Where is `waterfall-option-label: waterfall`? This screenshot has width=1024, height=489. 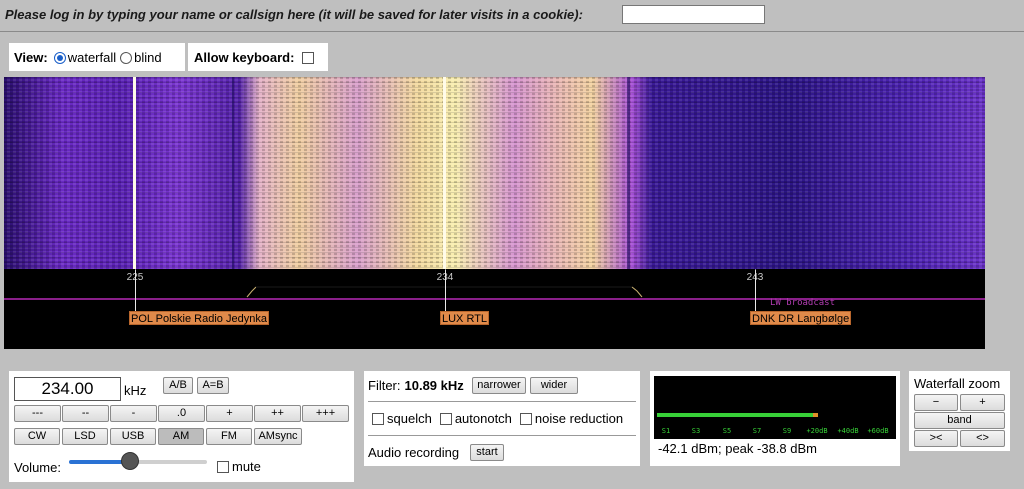 waterfall-option-label: waterfall is located at coordinates (92, 57).